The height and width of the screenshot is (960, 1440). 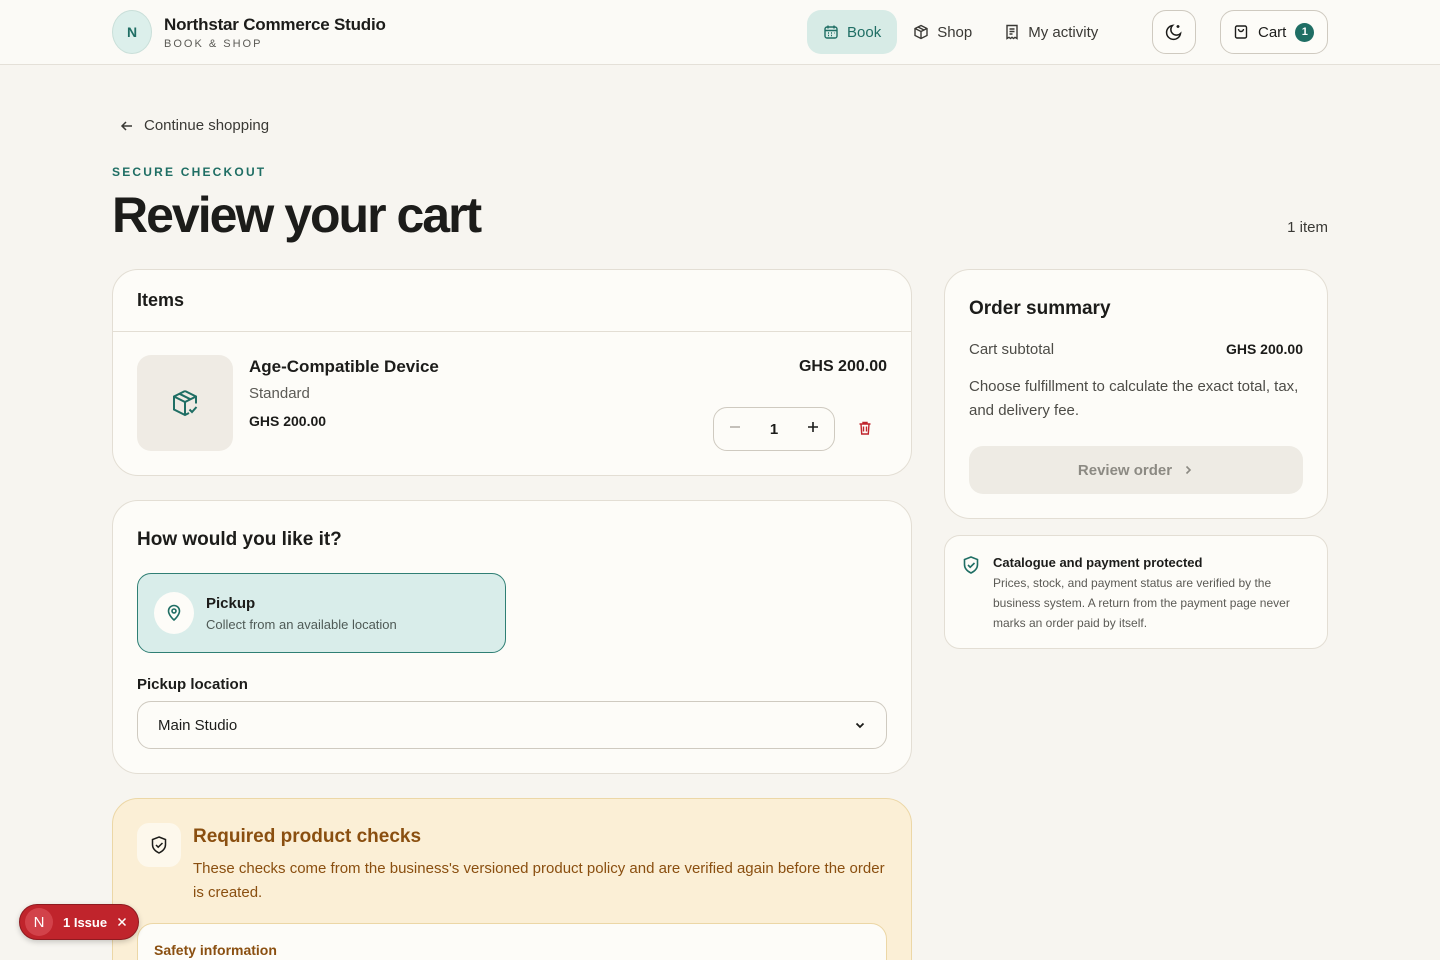 What do you see at coordinates (512, 725) in the screenshot?
I see `pickup-location-select: Main Studio` at bounding box center [512, 725].